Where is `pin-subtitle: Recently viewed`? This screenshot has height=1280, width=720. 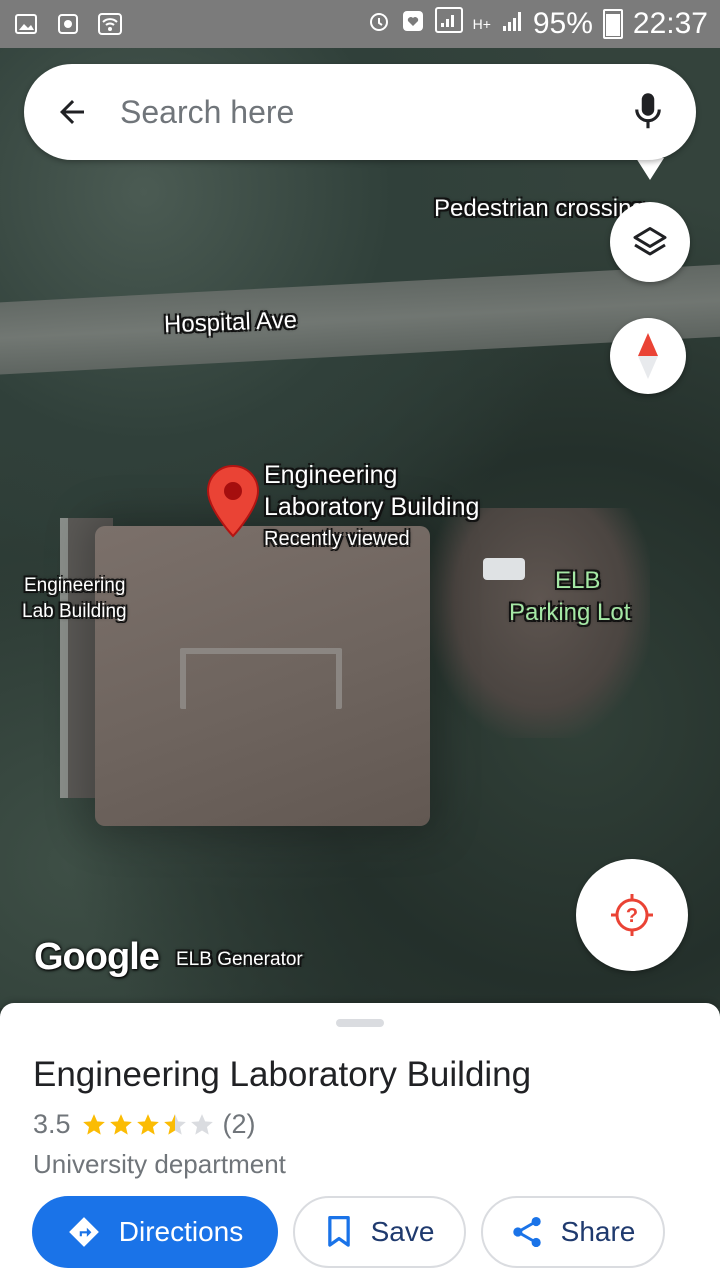 pin-subtitle: Recently viewed is located at coordinates (337, 539).